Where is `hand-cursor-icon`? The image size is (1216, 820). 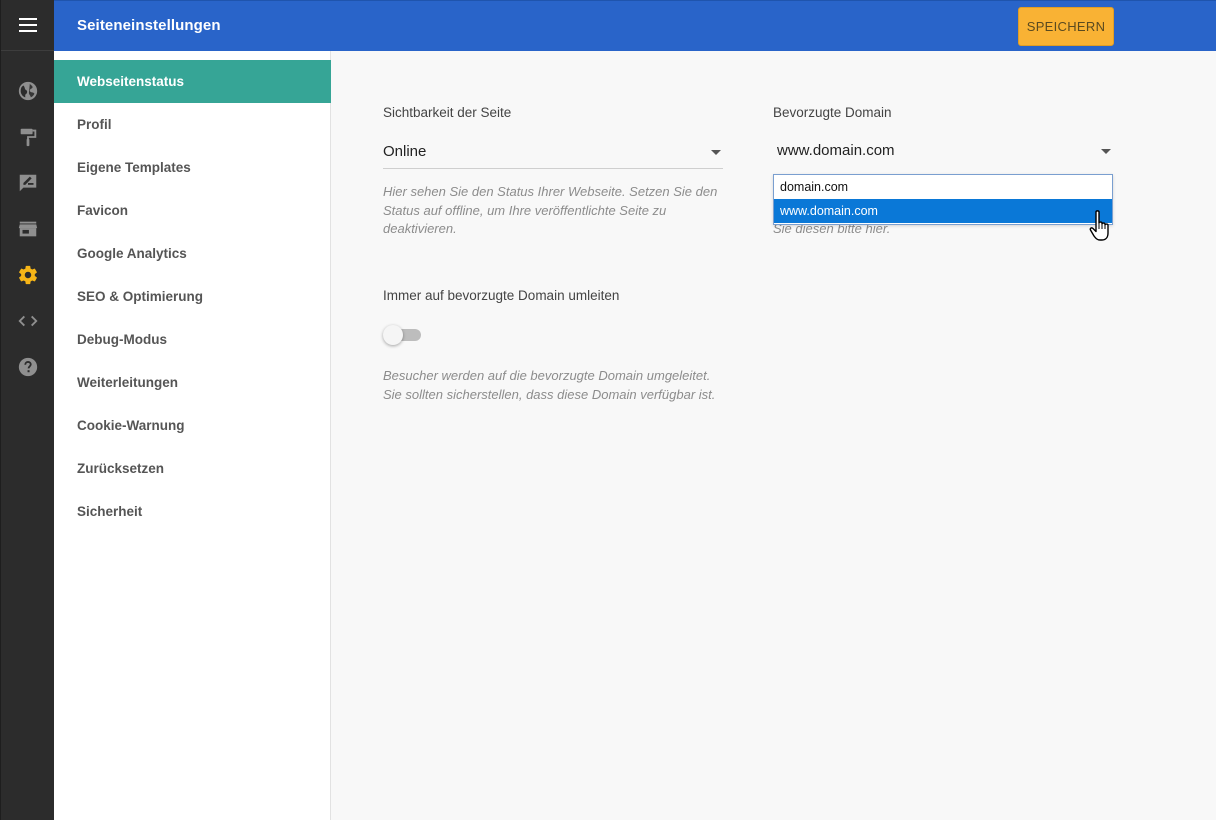 hand-cursor-icon is located at coordinates (1099, 225).